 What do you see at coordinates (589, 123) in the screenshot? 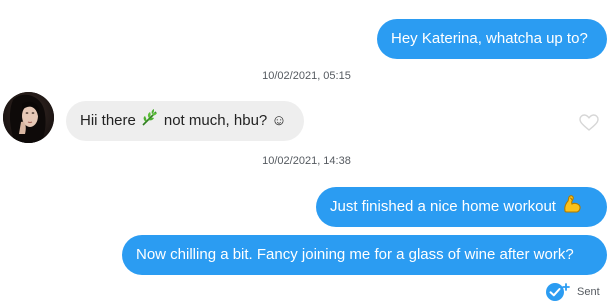
I see `heart-outline-icon` at bounding box center [589, 123].